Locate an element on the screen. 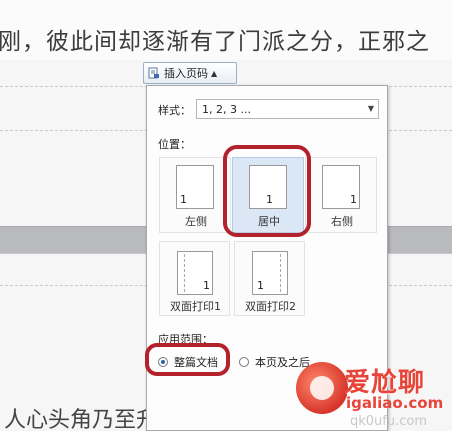 Image resolution: width=452 pixels, height=431 pixels. position-option-left: 1 左侧 is located at coordinates (195, 195).